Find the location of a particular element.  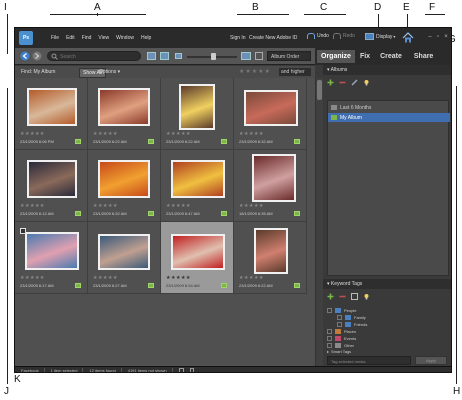

albums-header: ▾ Albums is located at coordinates (387, 70).